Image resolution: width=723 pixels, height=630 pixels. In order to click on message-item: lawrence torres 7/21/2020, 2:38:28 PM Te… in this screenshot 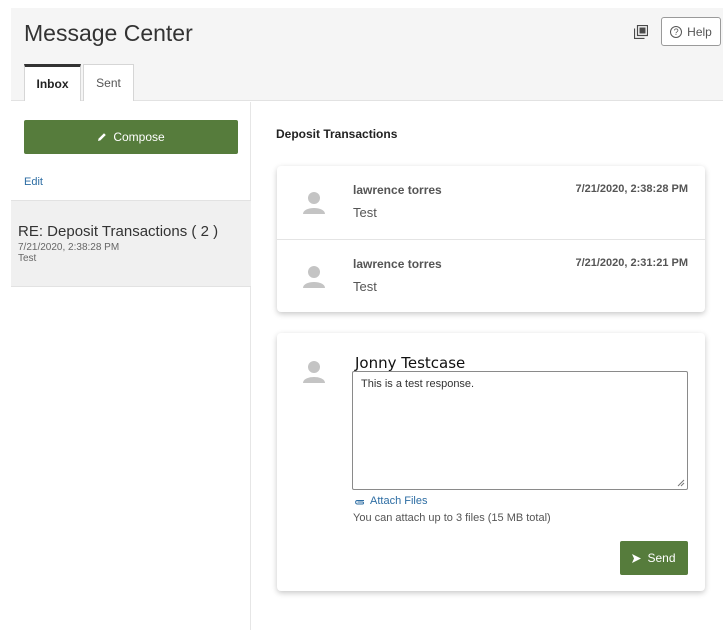, I will do `click(491, 202)`.